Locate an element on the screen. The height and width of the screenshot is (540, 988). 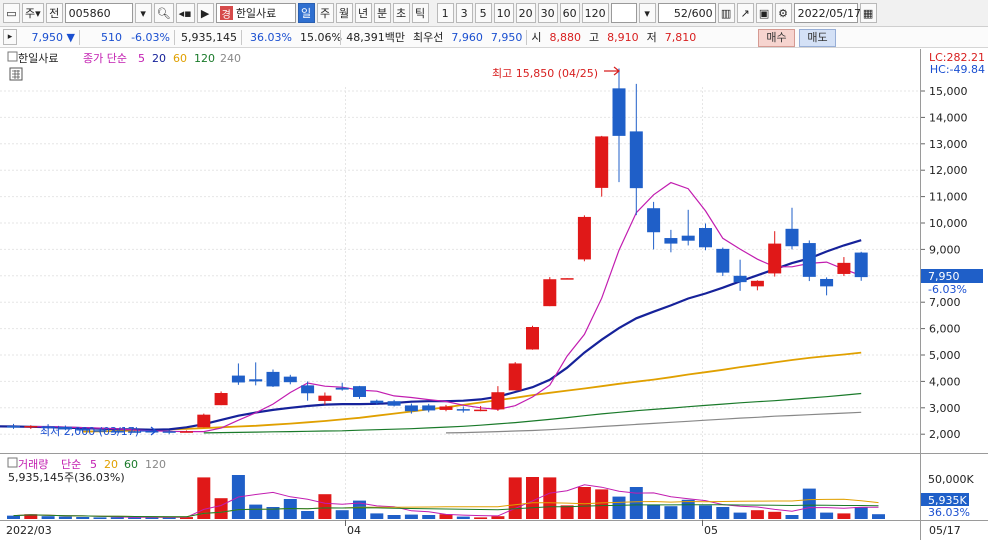
chart-type-icon: ▥ is located at coordinates (726, 13).